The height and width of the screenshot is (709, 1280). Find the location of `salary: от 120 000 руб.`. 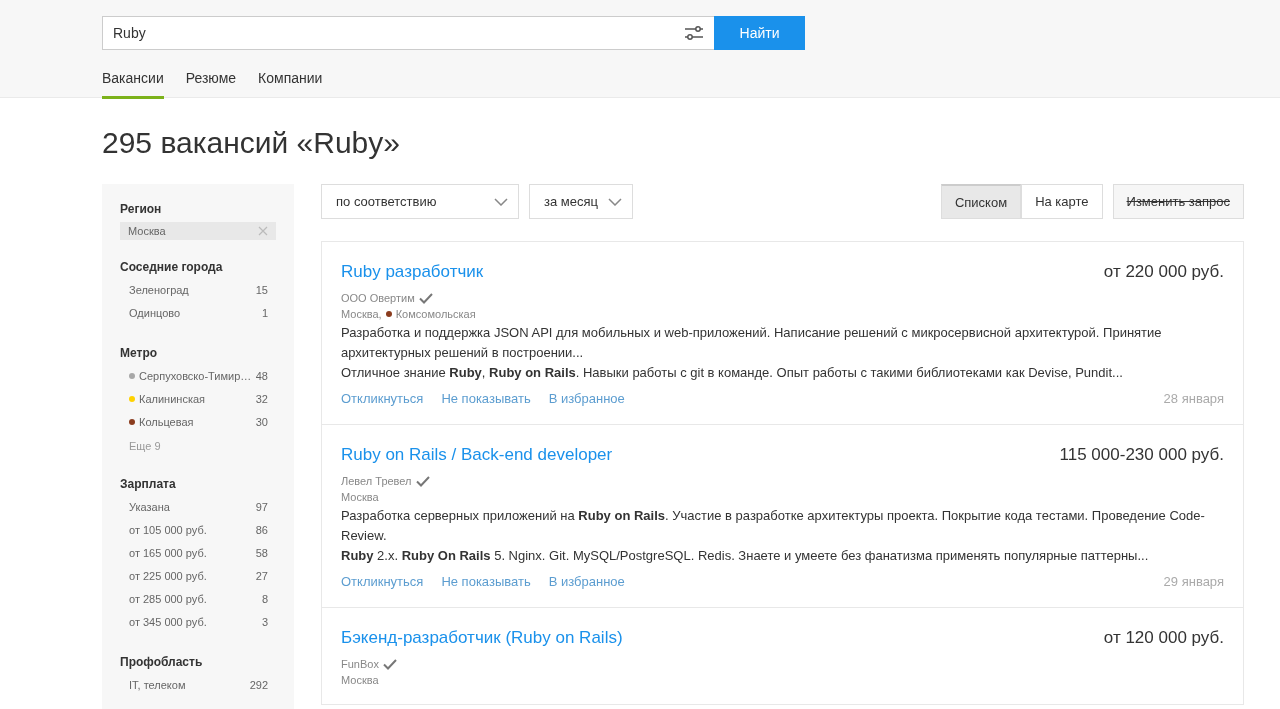

salary: от 120 000 руб. is located at coordinates (1163, 638).